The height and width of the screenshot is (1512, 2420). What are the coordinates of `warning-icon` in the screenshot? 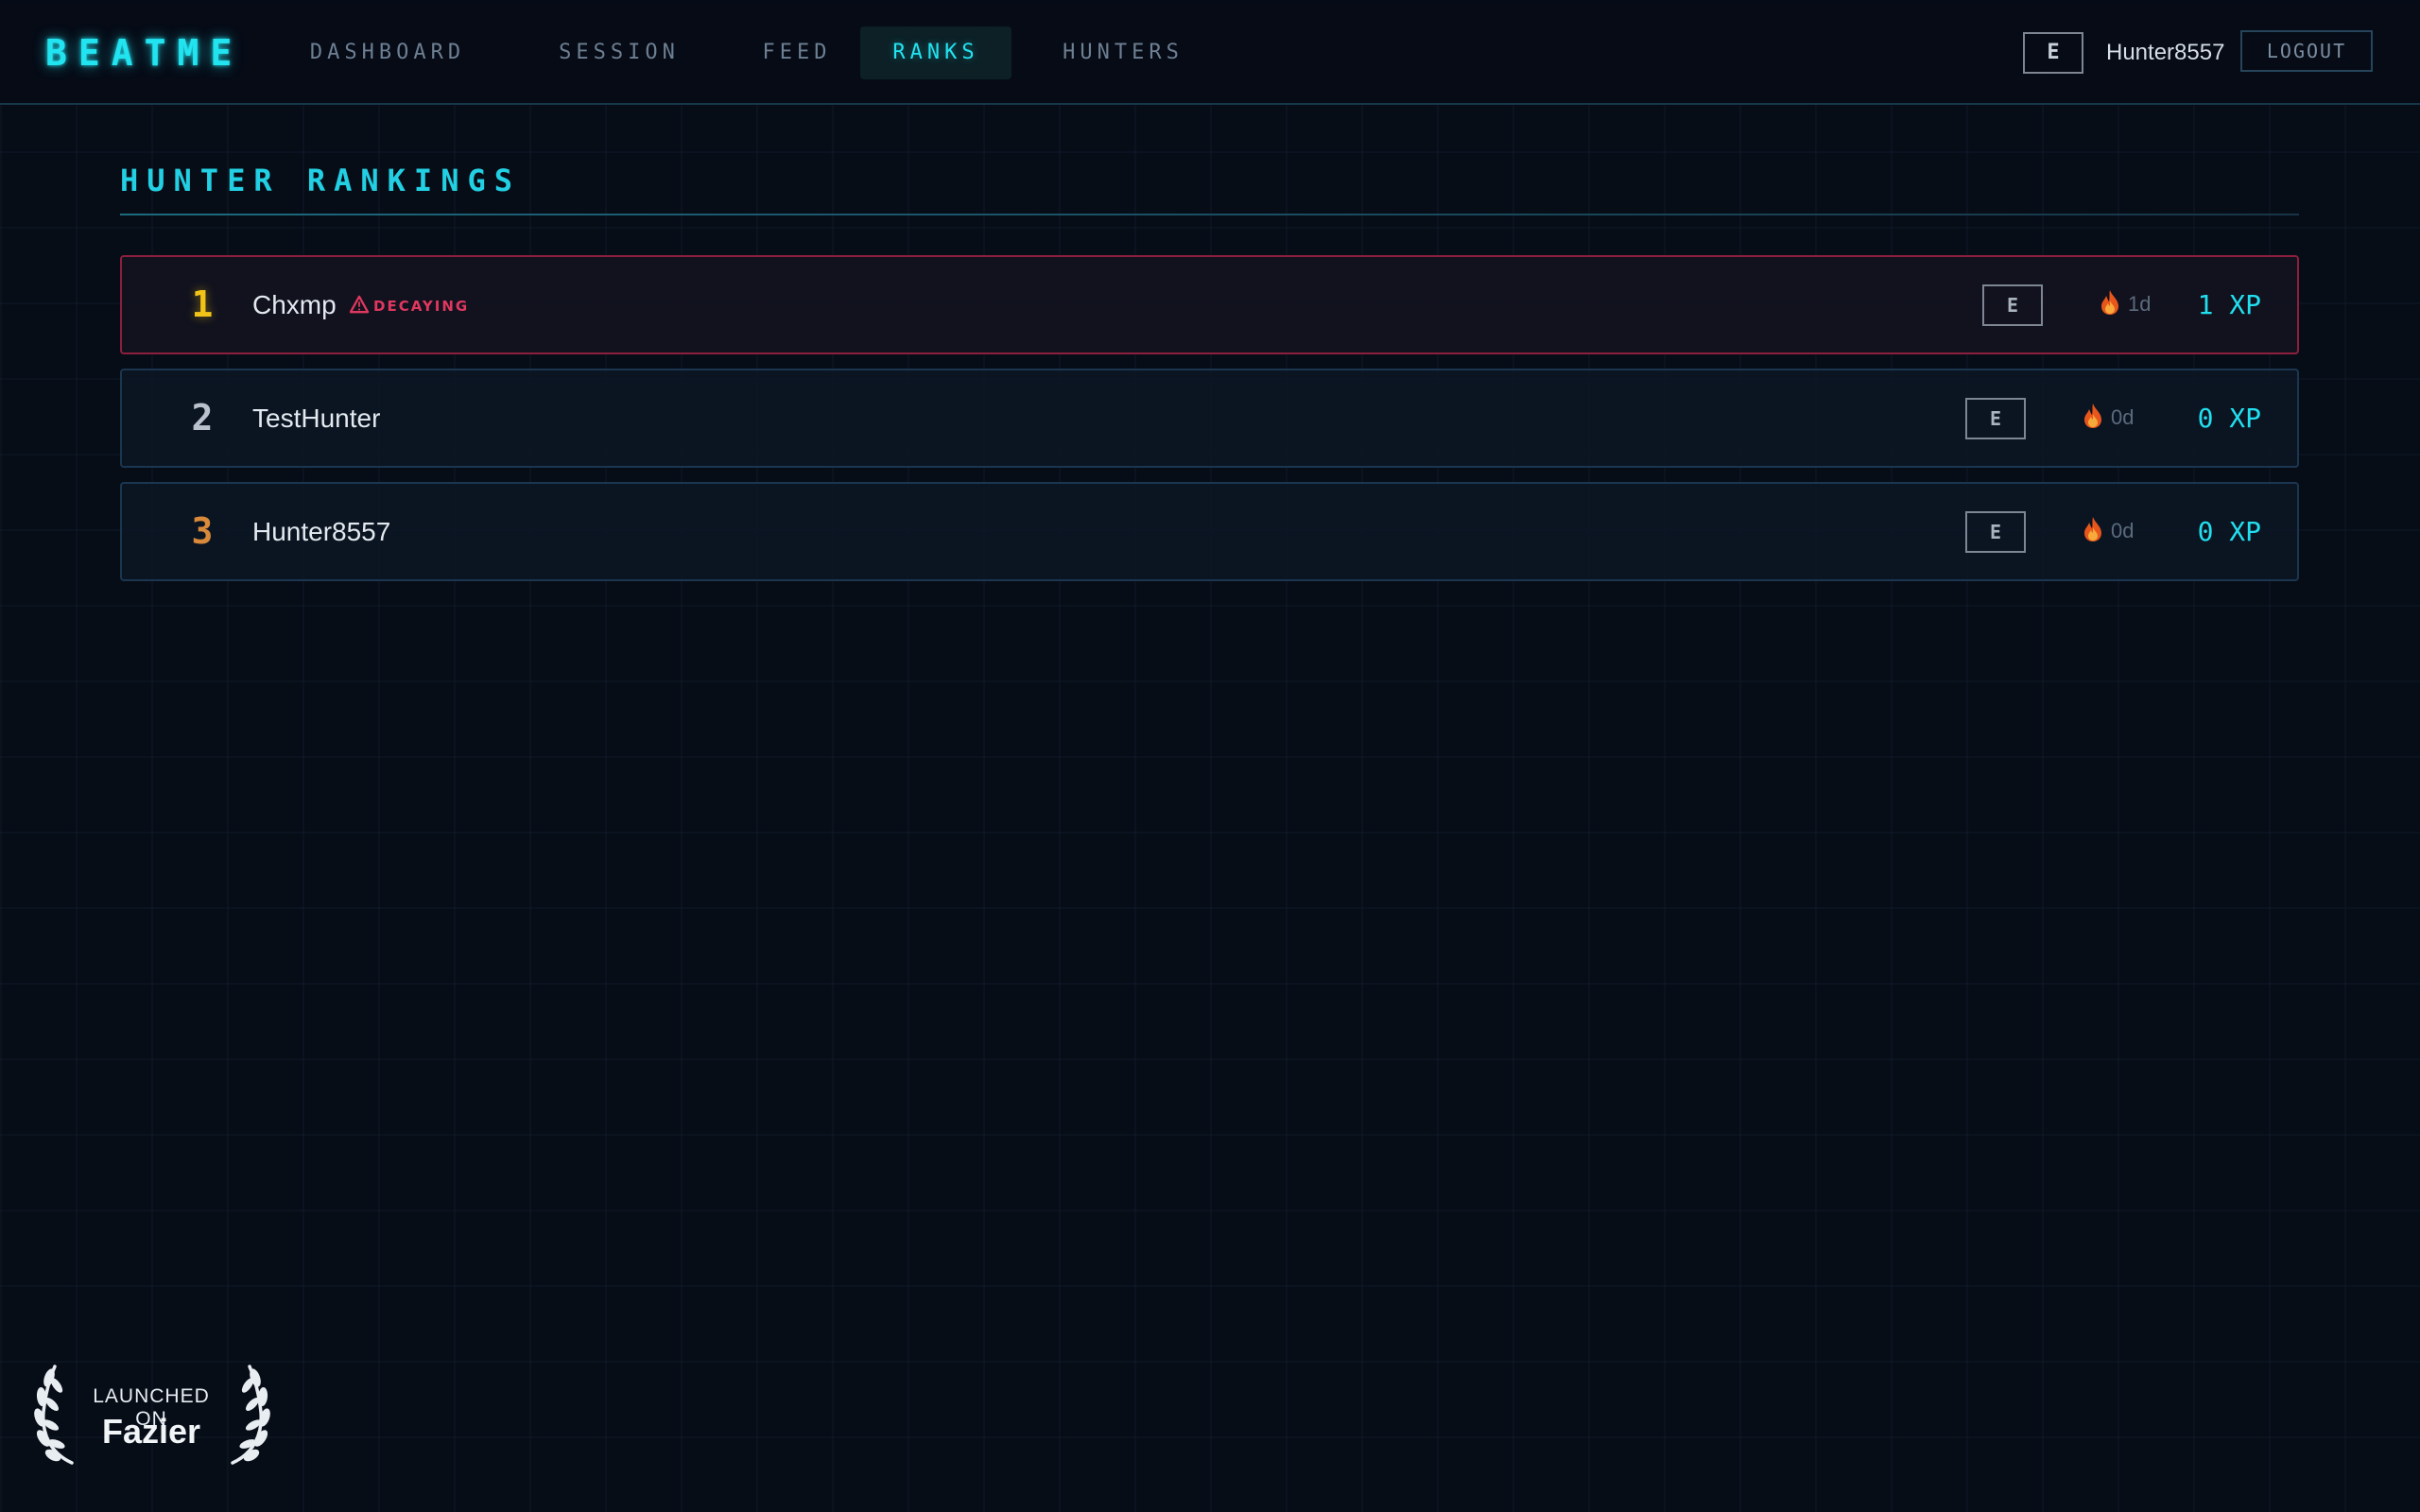 It's located at (359, 304).